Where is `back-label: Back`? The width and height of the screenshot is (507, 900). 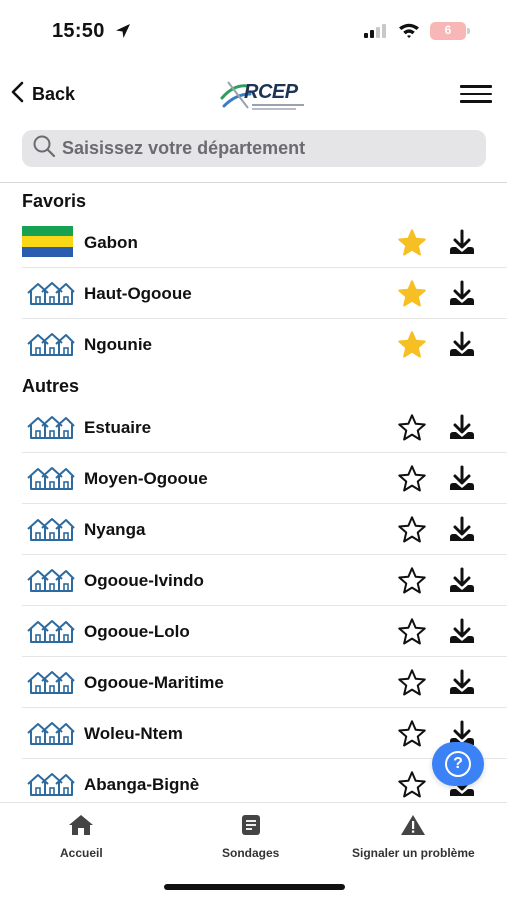 back-label: Back is located at coordinates (54, 93).